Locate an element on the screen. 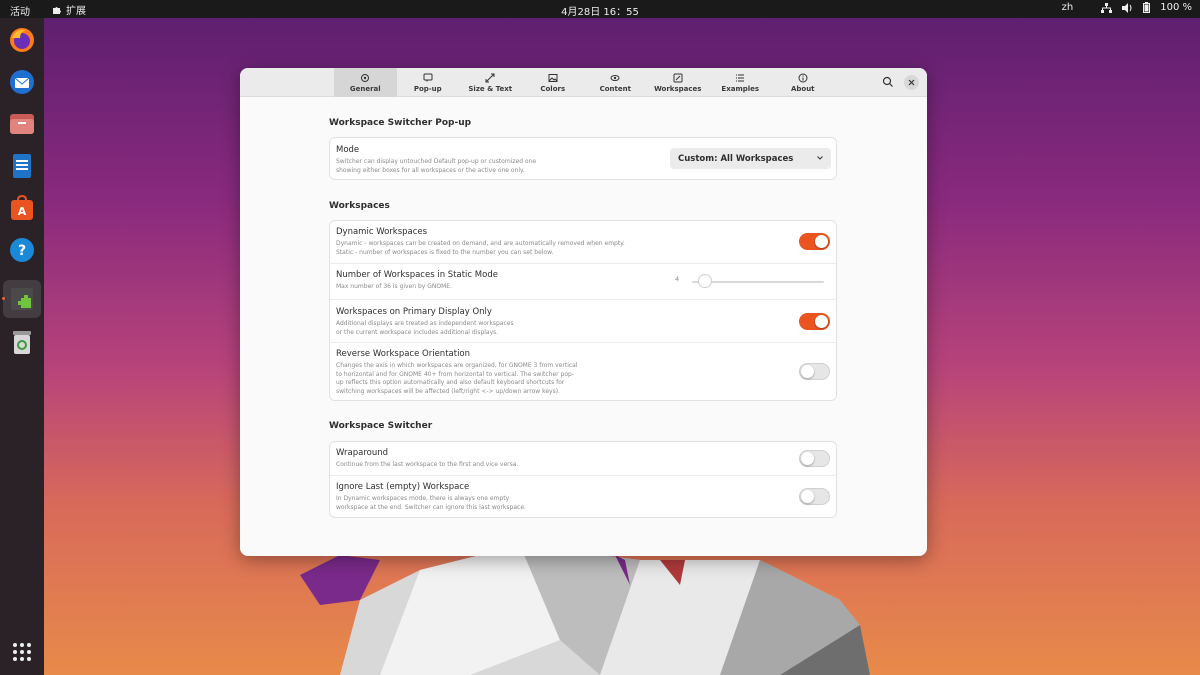 The height and width of the screenshot is (675, 1200). popup-icon is located at coordinates (428, 77).